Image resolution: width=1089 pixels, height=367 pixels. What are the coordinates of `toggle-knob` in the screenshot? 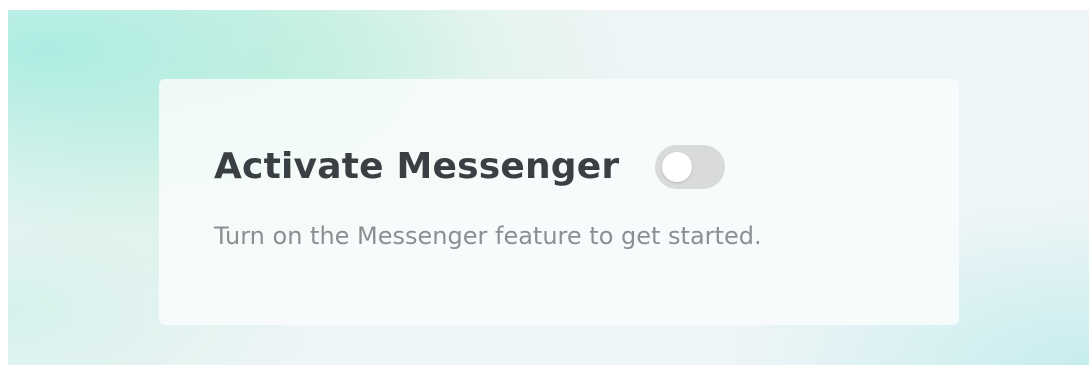 It's located at (677, 167).